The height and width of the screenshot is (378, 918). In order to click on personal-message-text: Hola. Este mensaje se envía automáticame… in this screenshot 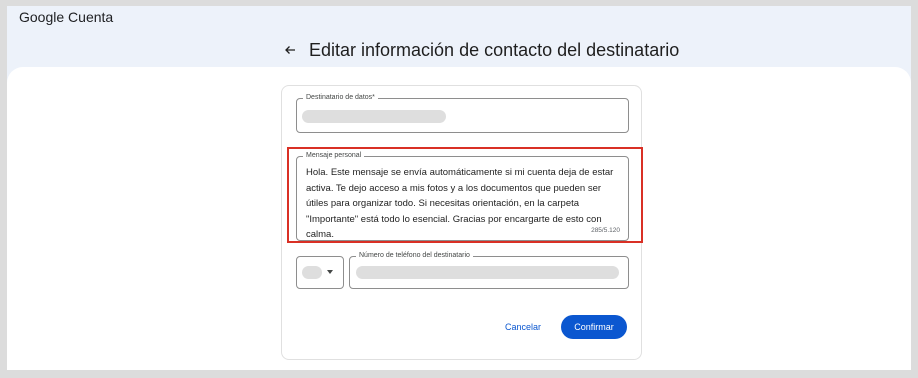, I will do `click(465, 204)`.